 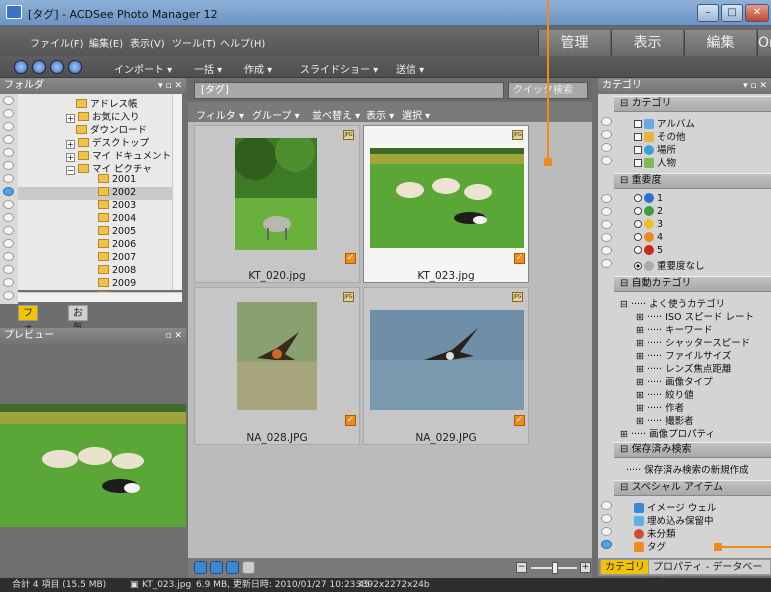 I want to click on sort-menu: 並べ替え ▾, so click(x=336, y=114).